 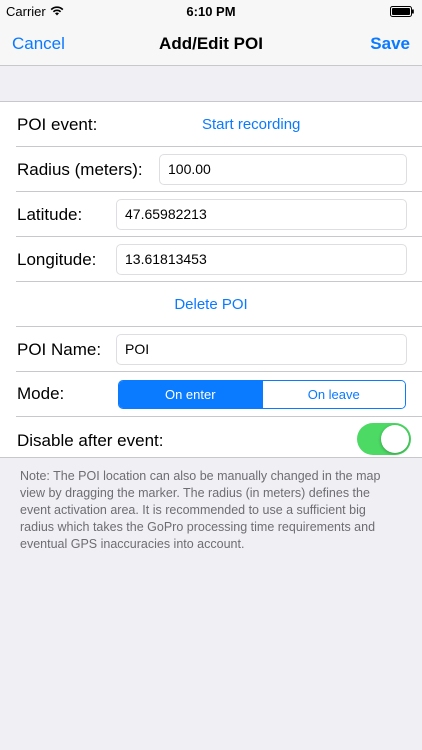 I want to click on longitude-row: Longitude: 13.61813453, so click(x=211, y=259).